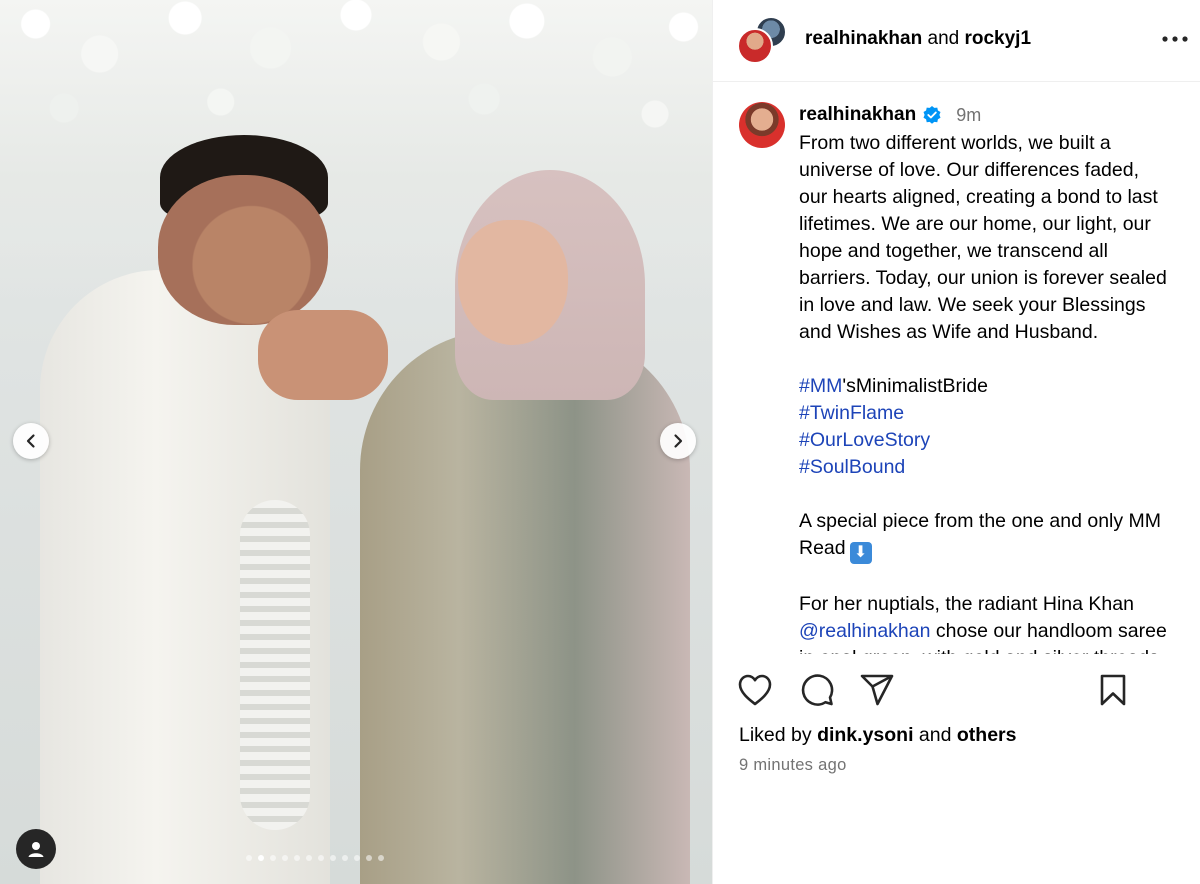 This screenshot has height=884, width=1200. I want to click on hashtag-mm: #MM, so click(820, 386).